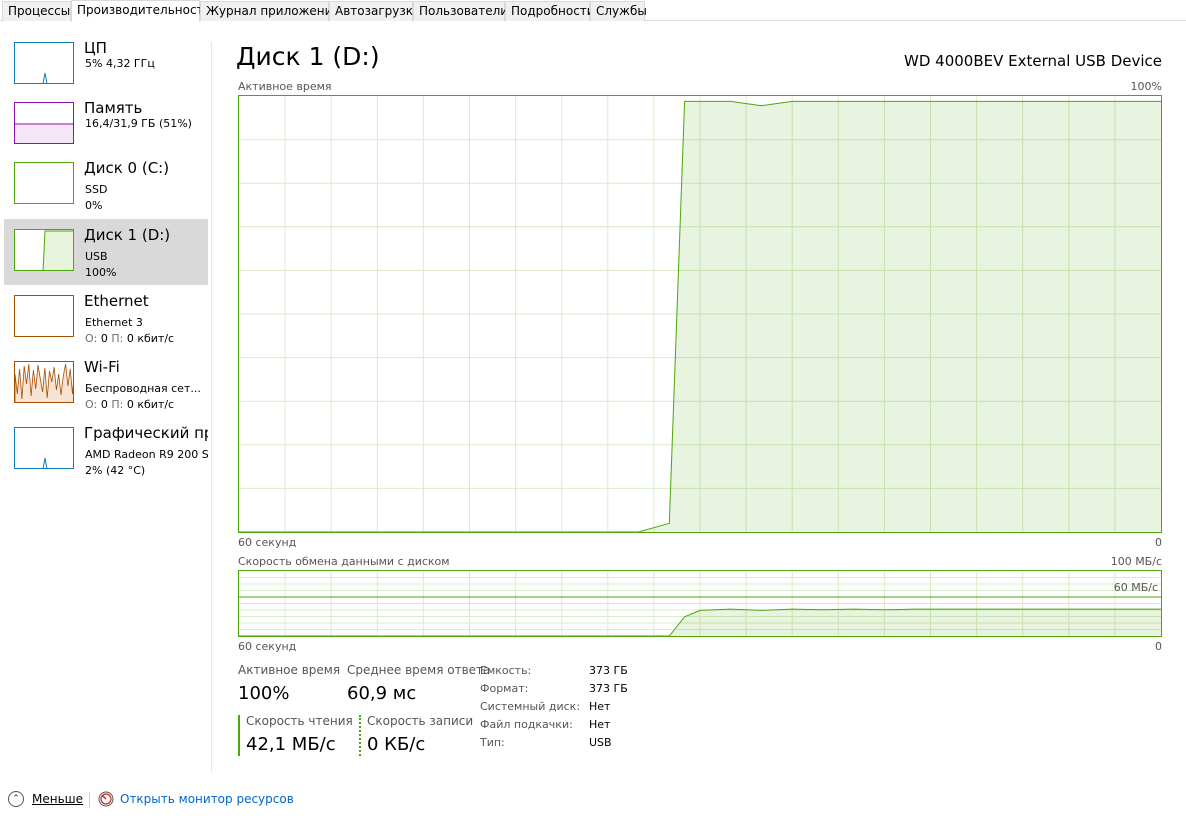 The width and height of the screenshot is (1186, 824). I want to click on read-speed-indicator, so click(239, 735).